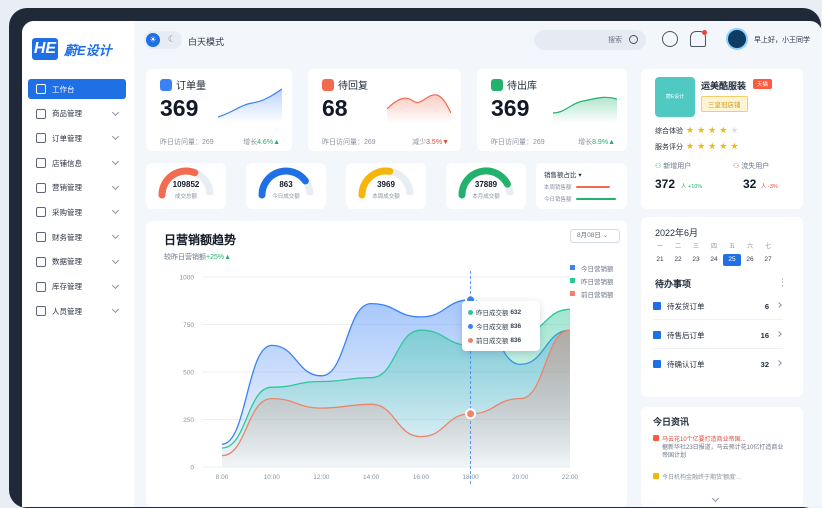 The width and height of the screenshot is (822, 508). What do you see at coordinates (718, 364) in the screenshot?
I see `todo-item: 待确认订单 32` at bounding box center [718, 364].